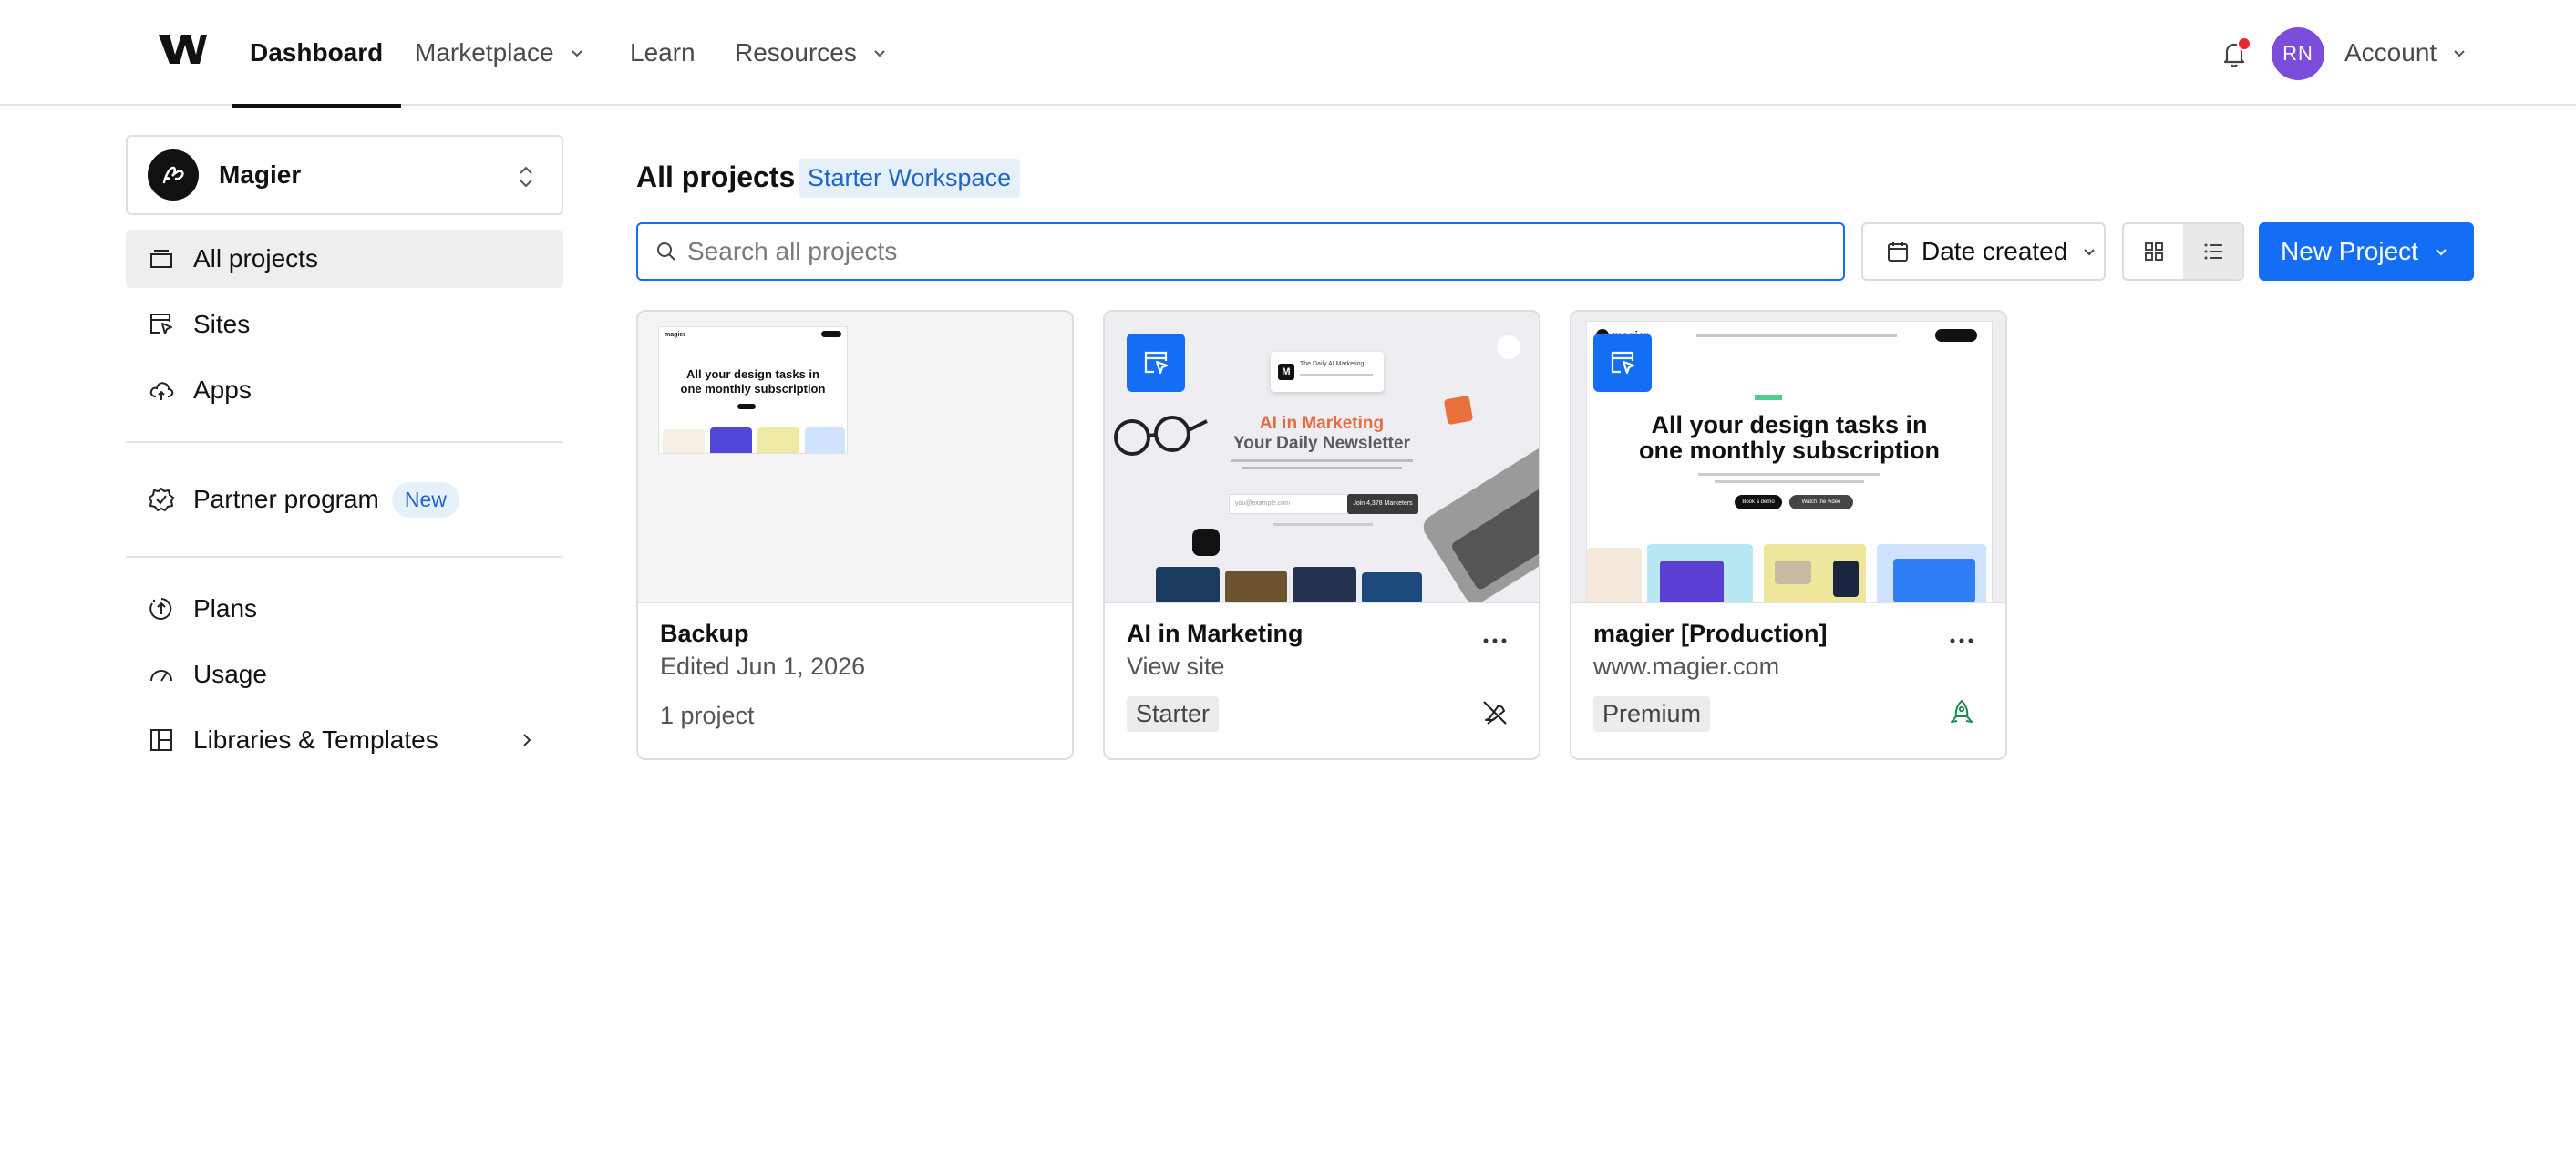 This screenshot has width=2576, height=1163. Describe the element at coordinates (256, 258) in the screenshot. I see `sidebar-item-label: All projects` at that location.